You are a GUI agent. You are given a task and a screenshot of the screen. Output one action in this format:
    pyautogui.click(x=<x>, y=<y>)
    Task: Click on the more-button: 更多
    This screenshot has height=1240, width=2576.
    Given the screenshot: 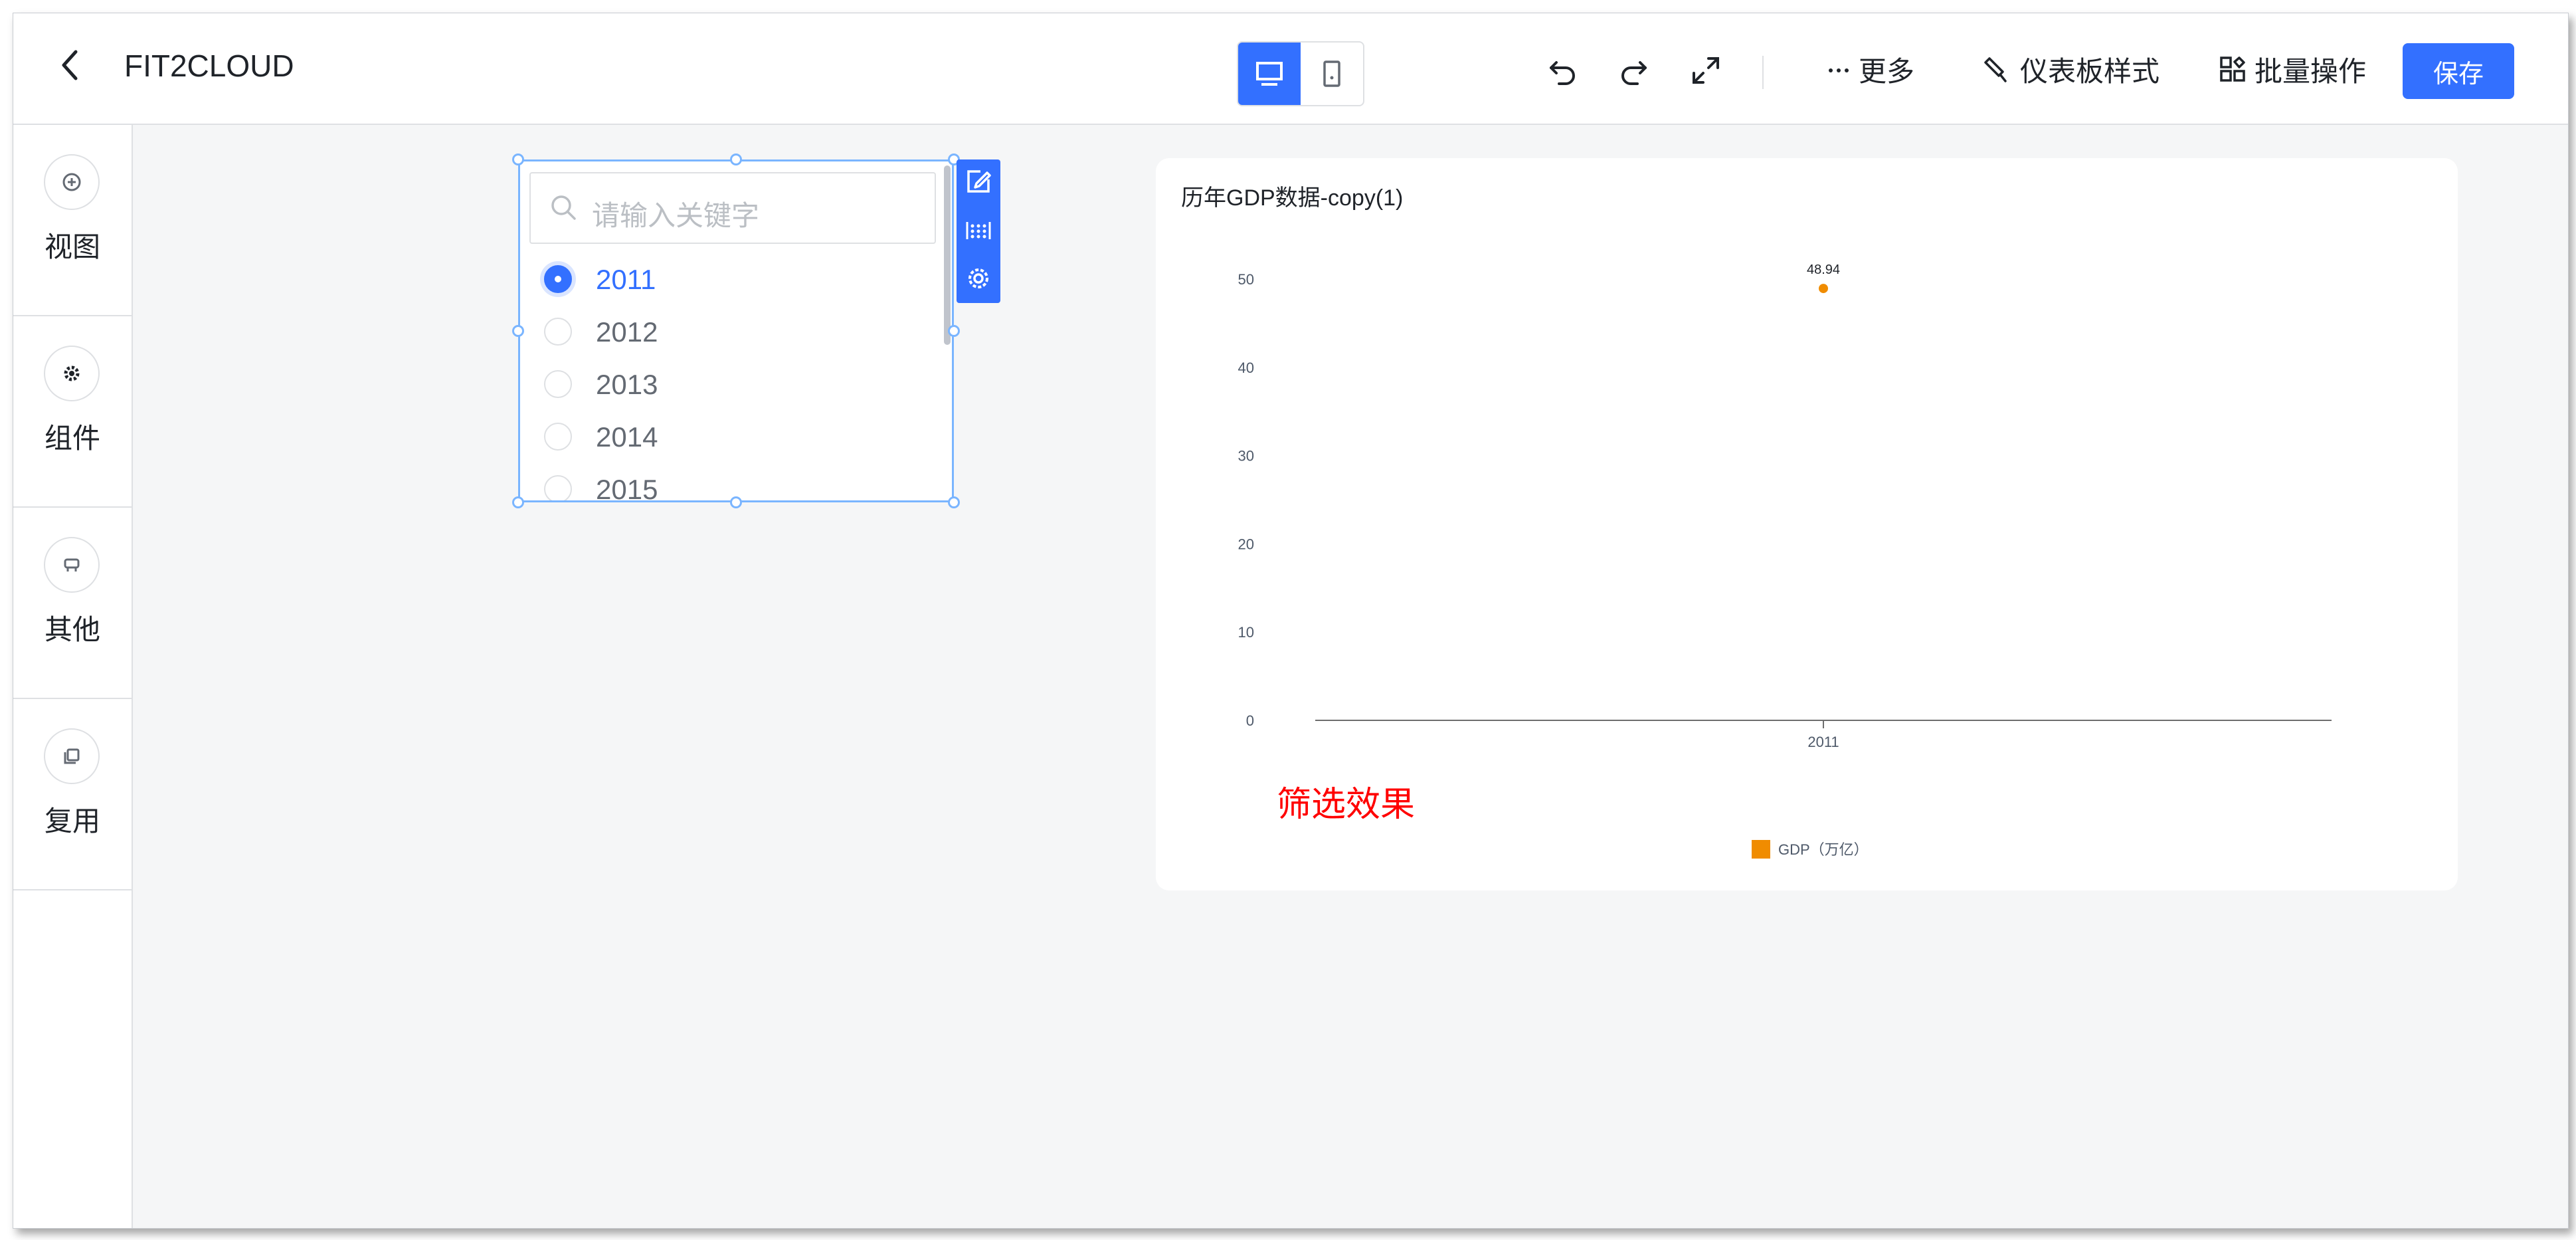 What is the action you would take?
    pyautogui.click(x=1870, y=69)
    